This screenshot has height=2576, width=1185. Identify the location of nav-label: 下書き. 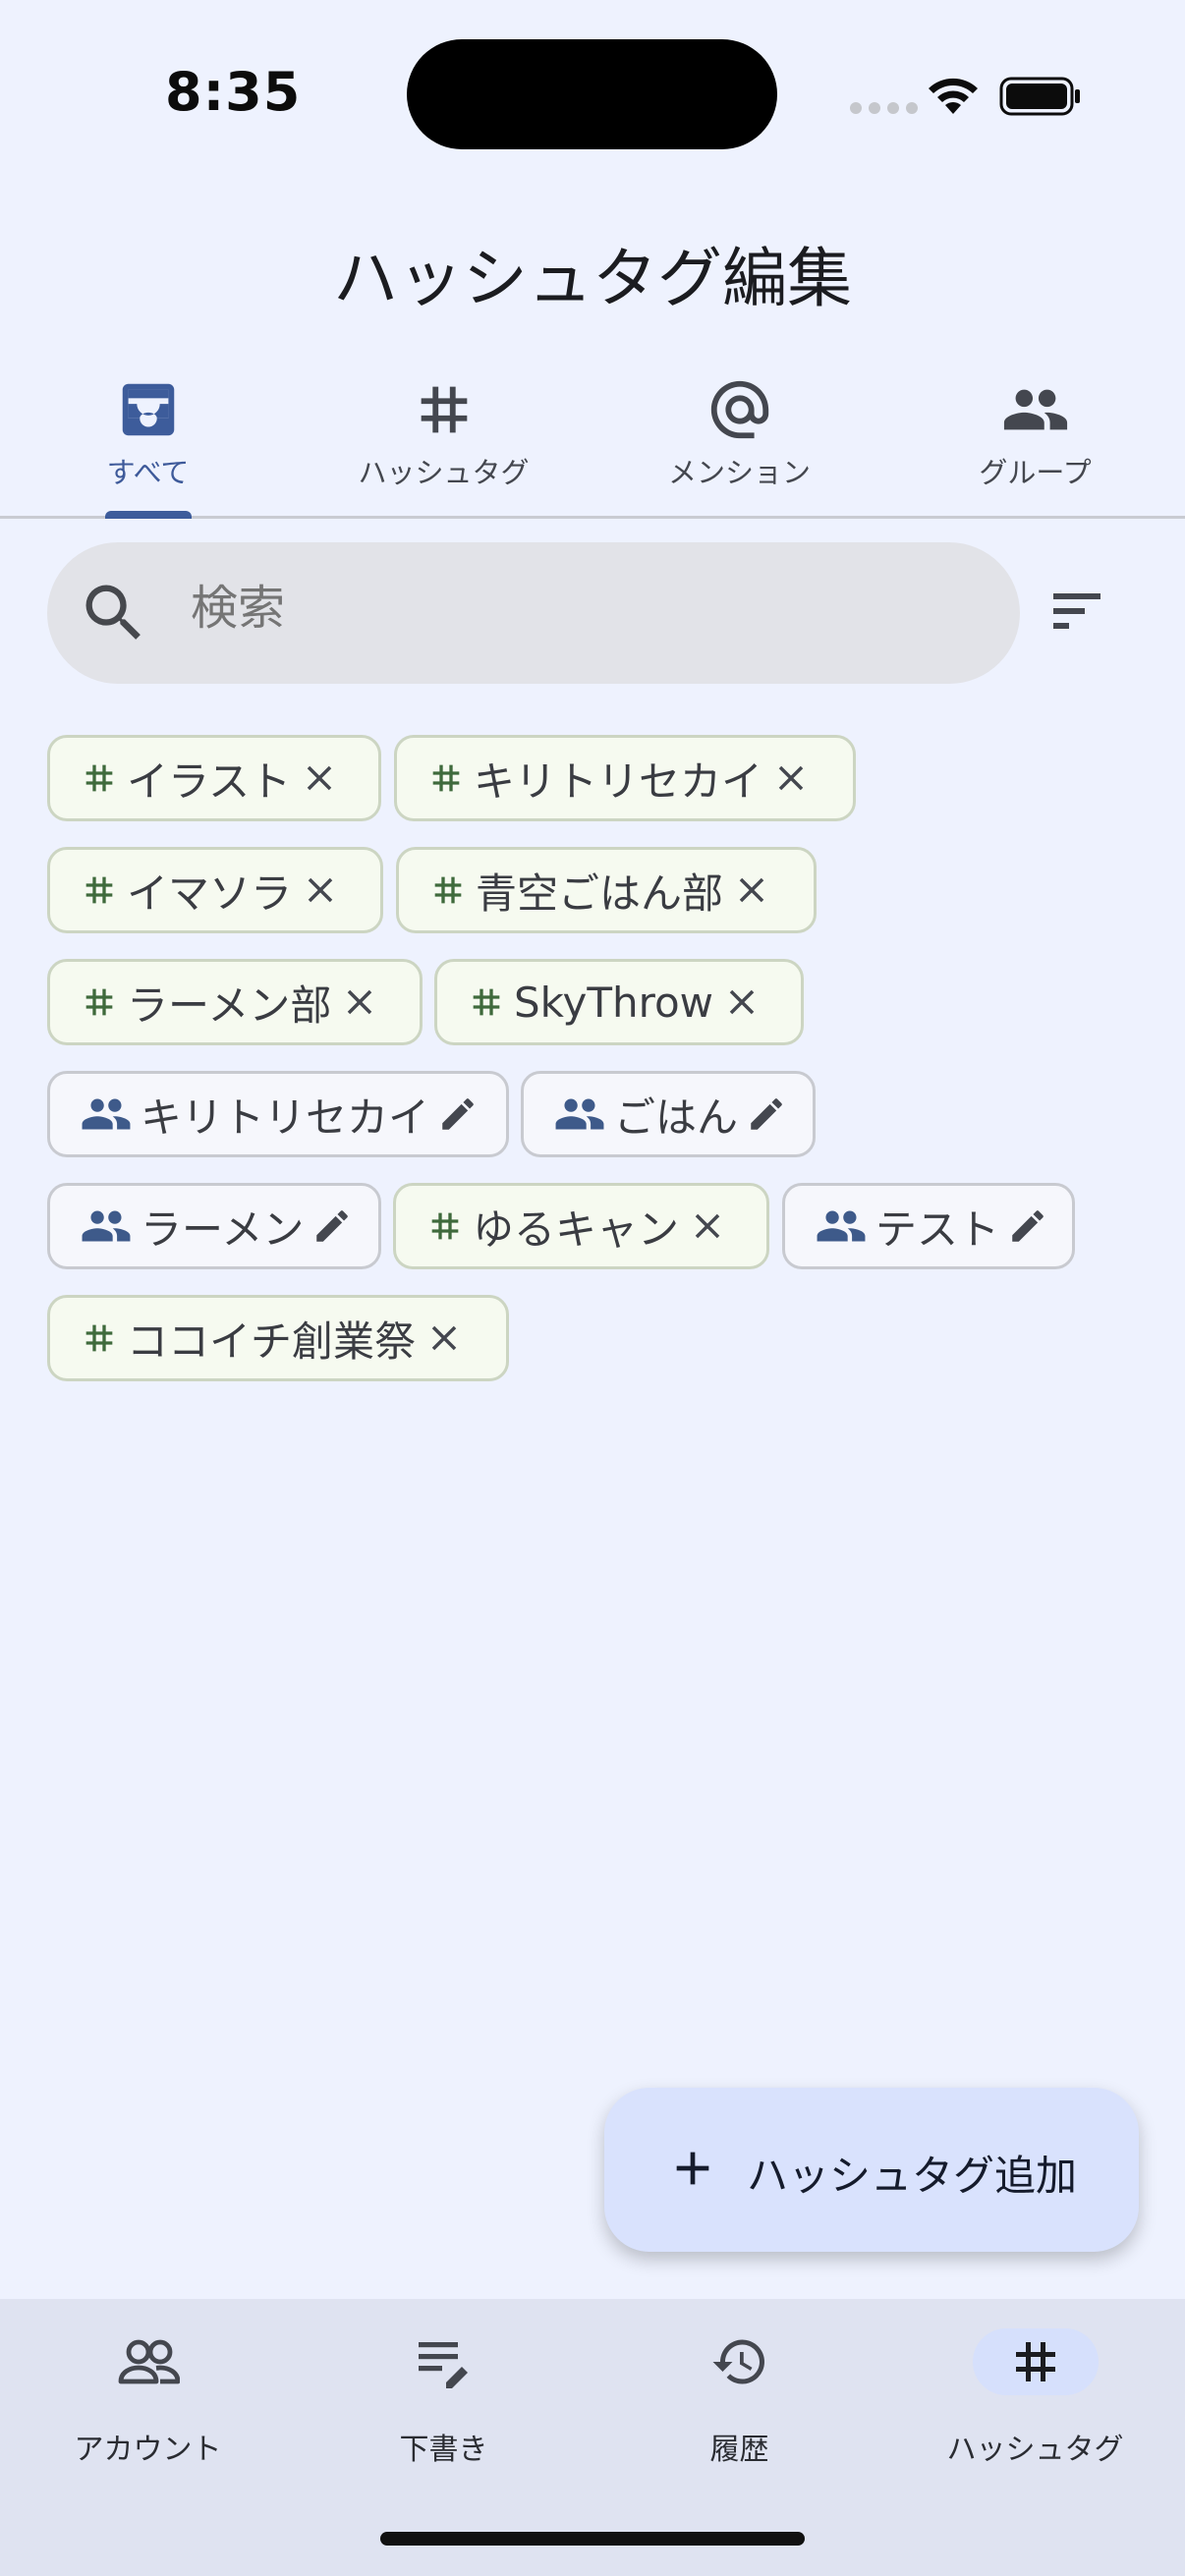
(444, 2450).